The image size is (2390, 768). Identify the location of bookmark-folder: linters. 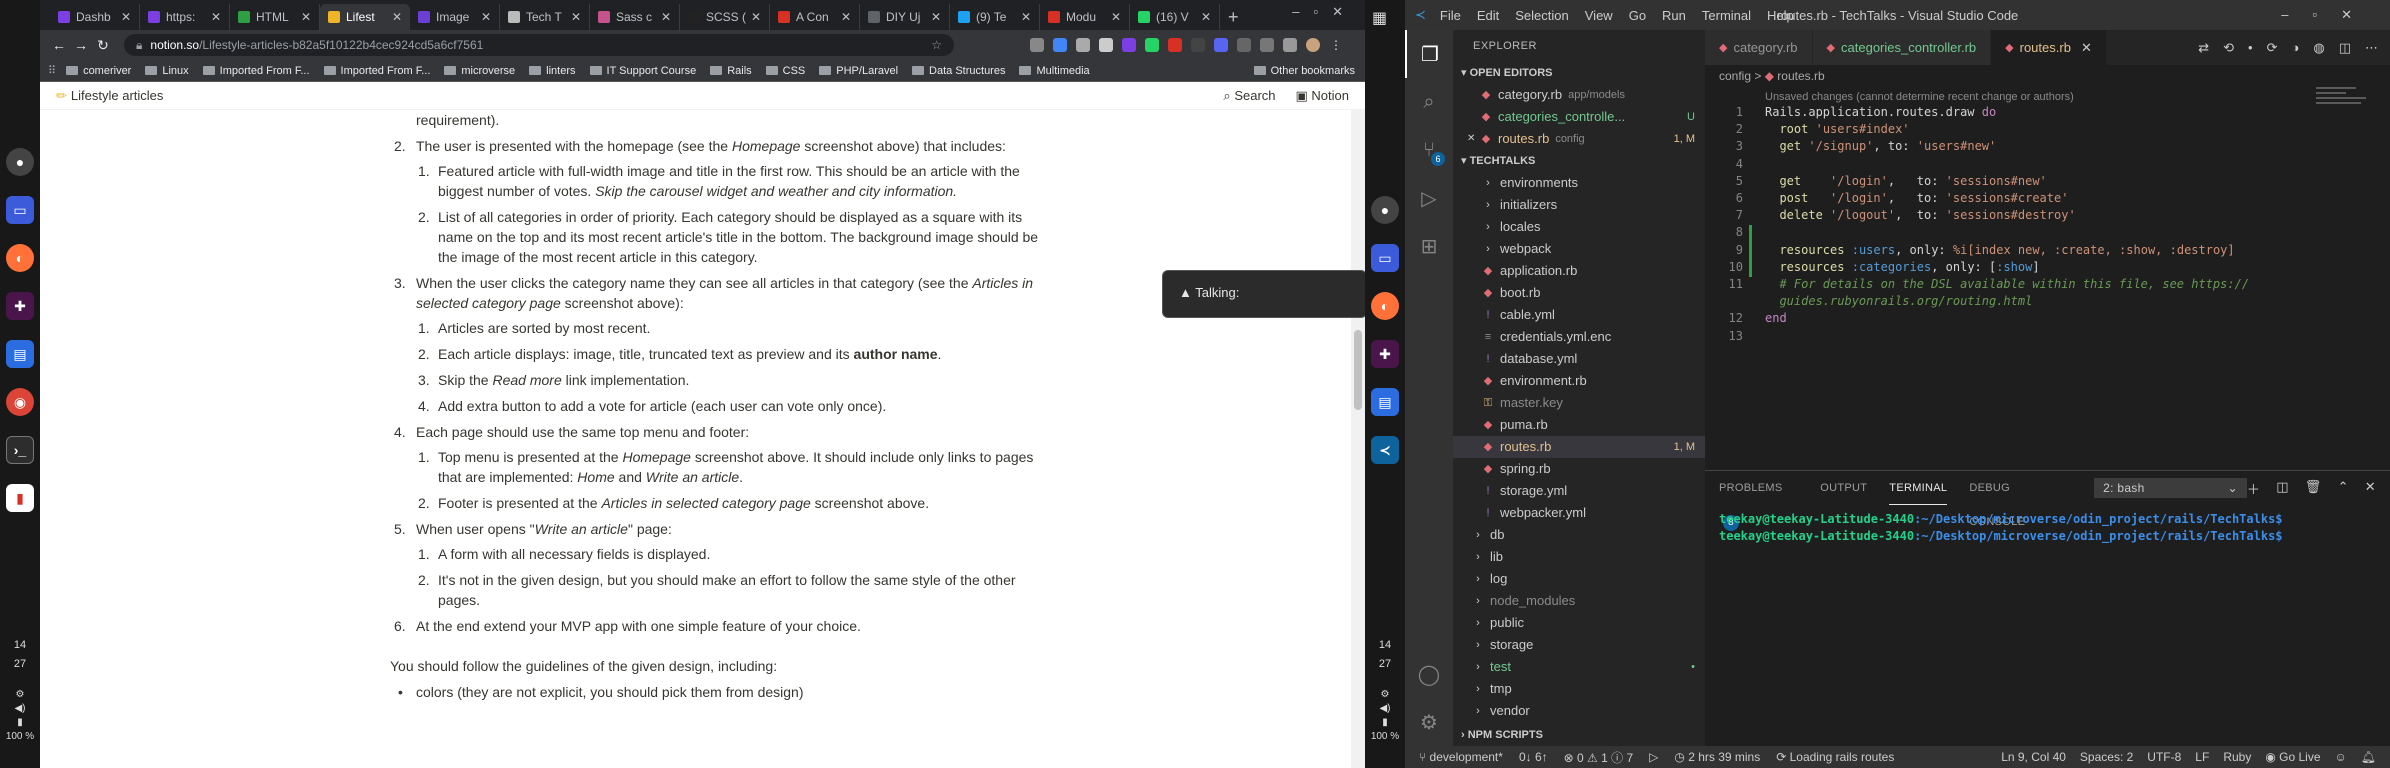
(552, 71).